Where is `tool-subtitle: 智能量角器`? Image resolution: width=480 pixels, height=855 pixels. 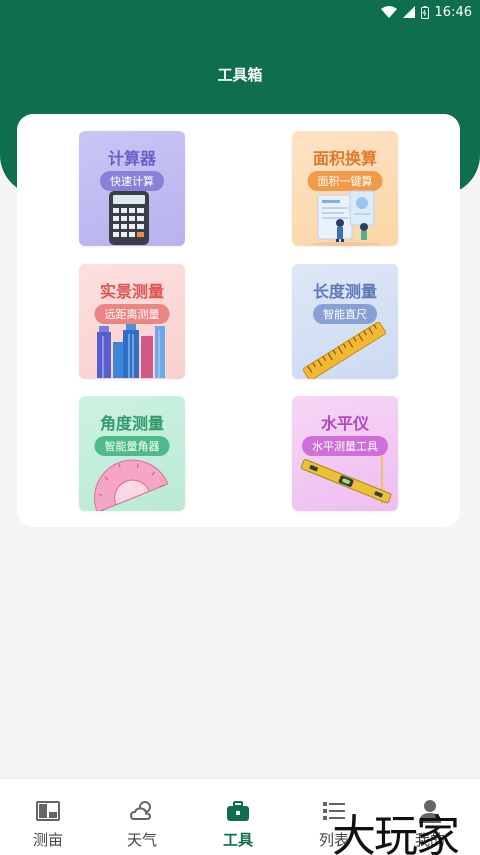 tool-subtitle: 智能量角器 is located at coordinates (132, 446).